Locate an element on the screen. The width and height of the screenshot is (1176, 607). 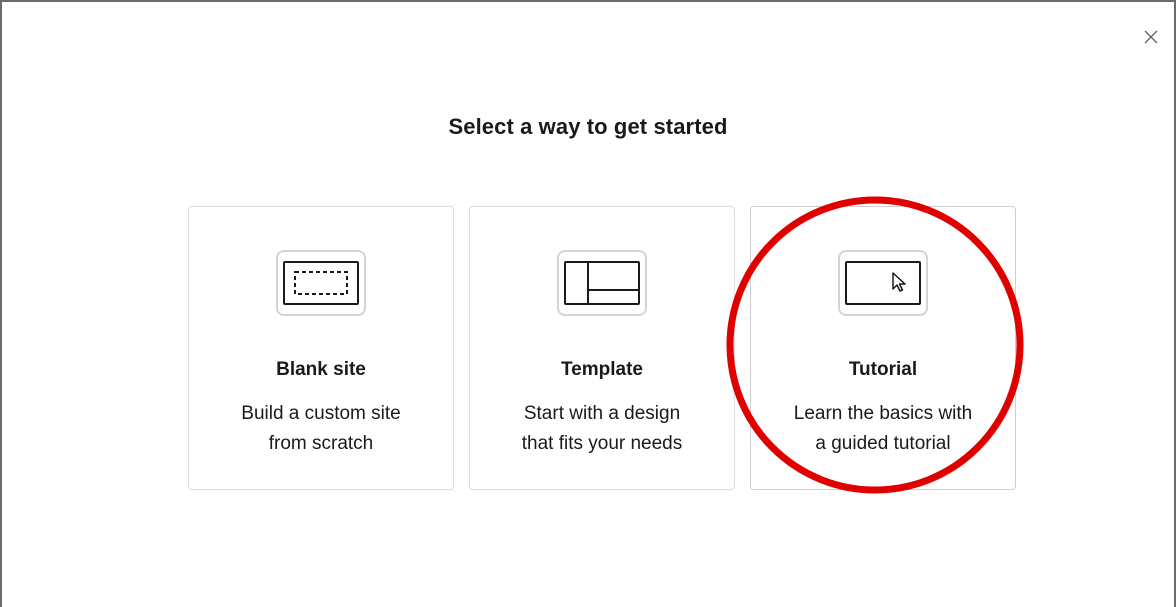
template-desc-line2: that fits your needs is located at coordinates (602, 443).